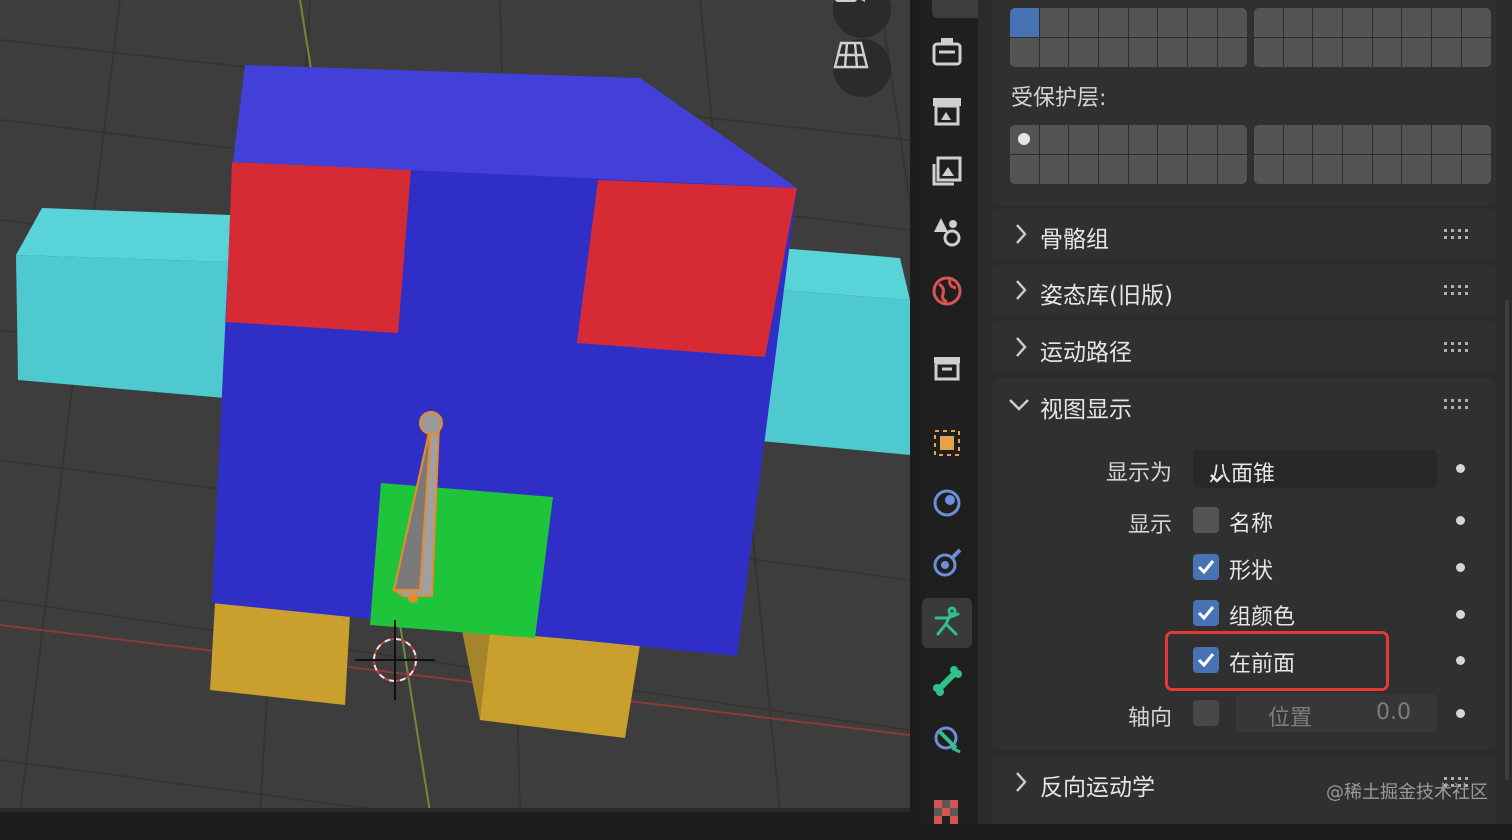  I want to click on panel-title: 骨骼组, so click(1074, 240).